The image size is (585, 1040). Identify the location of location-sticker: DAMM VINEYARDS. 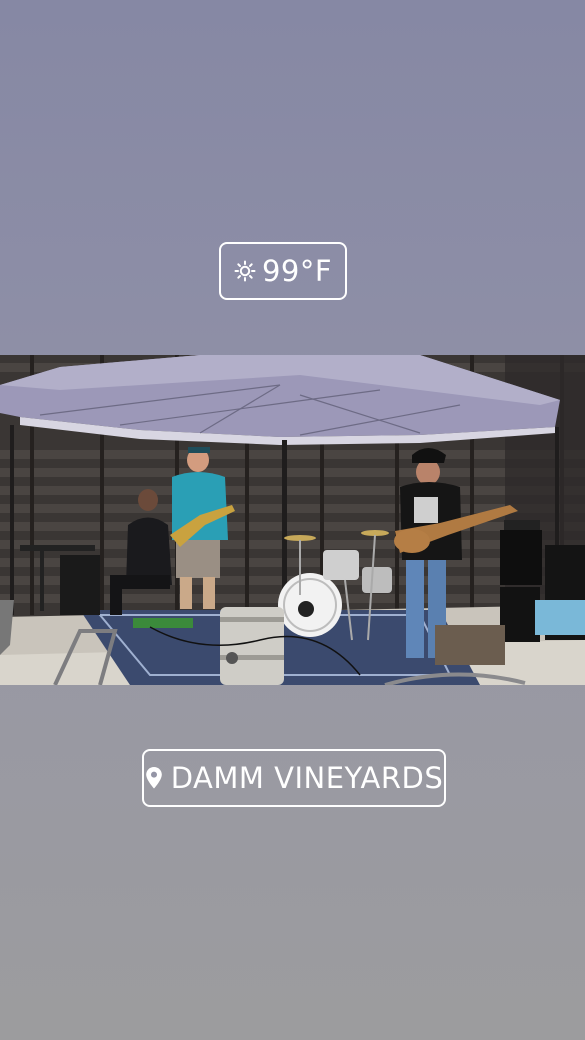
(294, 778).